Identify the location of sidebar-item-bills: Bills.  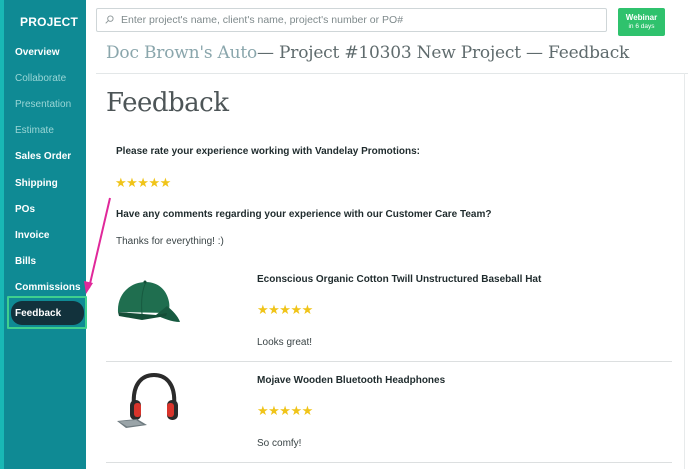
(25, 261).